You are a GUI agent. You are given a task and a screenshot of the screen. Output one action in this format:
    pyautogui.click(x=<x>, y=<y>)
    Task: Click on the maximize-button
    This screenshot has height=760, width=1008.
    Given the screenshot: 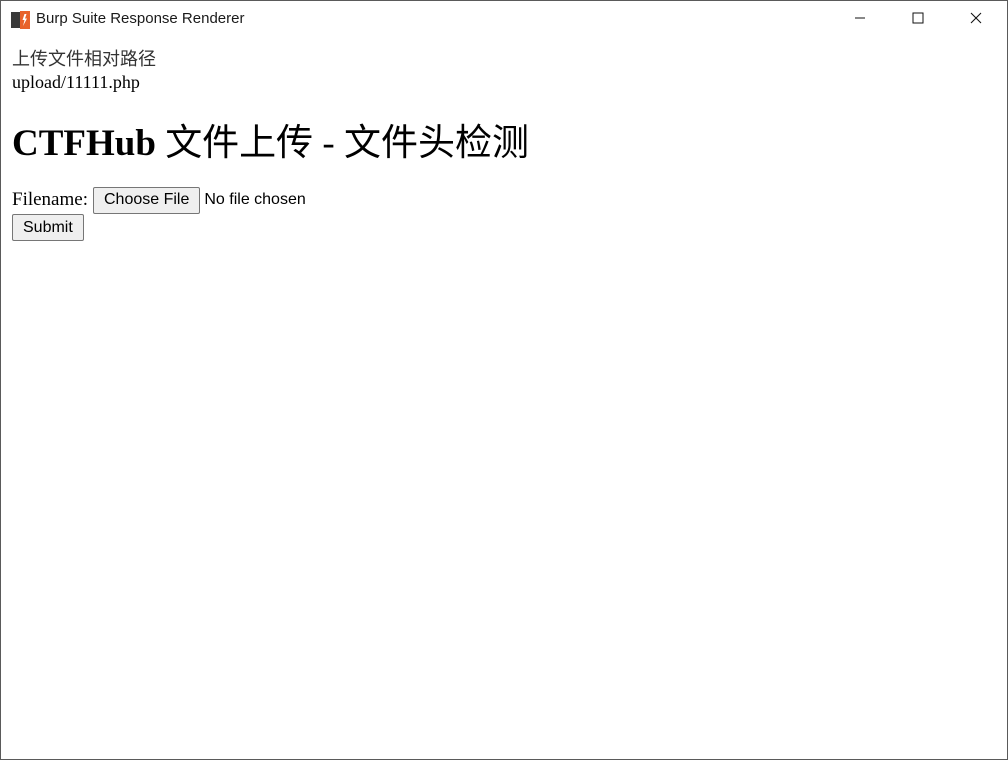 What is the action you would take?
    pyautogui.click(x=918, y=19)
    